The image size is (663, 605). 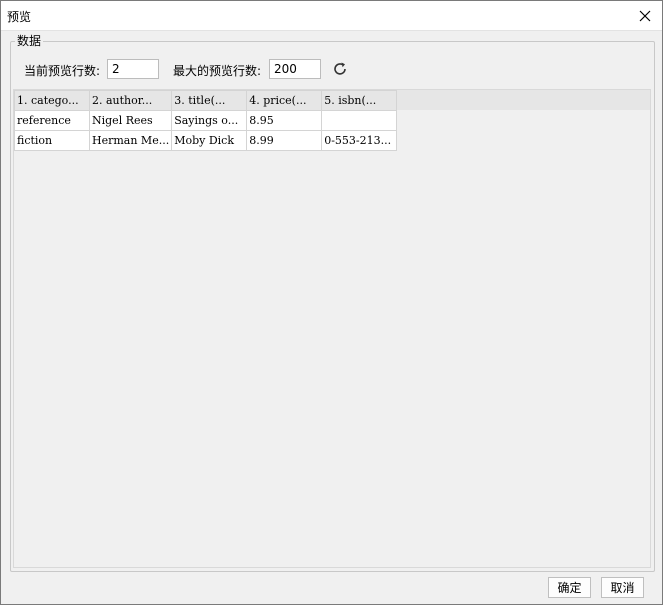 What do you see at coordinates (133, 69) in the screenshot?
I see `current-rows-input` at bounding box center [133, 69].